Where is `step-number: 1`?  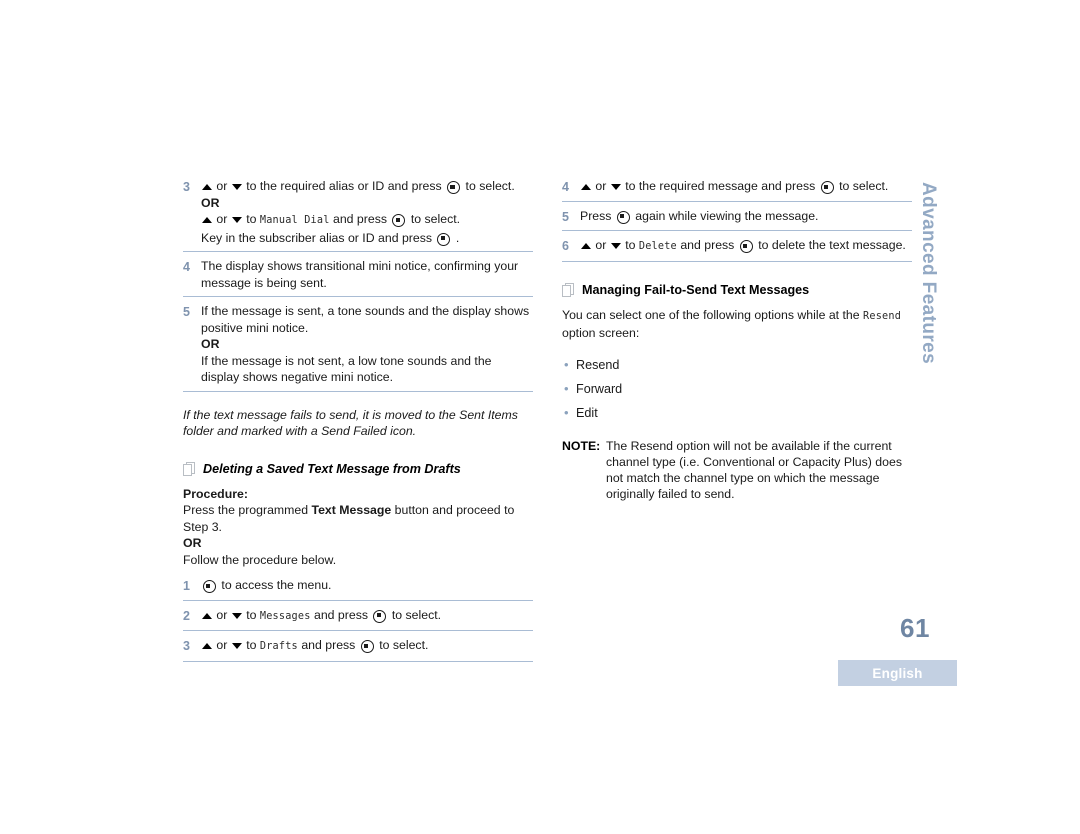 step-number: 1 is located at coordinates (186, 586).